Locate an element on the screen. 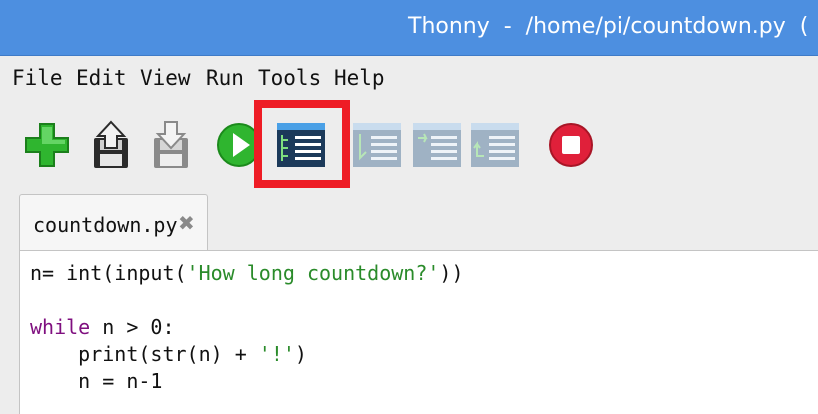  load-file-button is located at coordinates (111, 145).